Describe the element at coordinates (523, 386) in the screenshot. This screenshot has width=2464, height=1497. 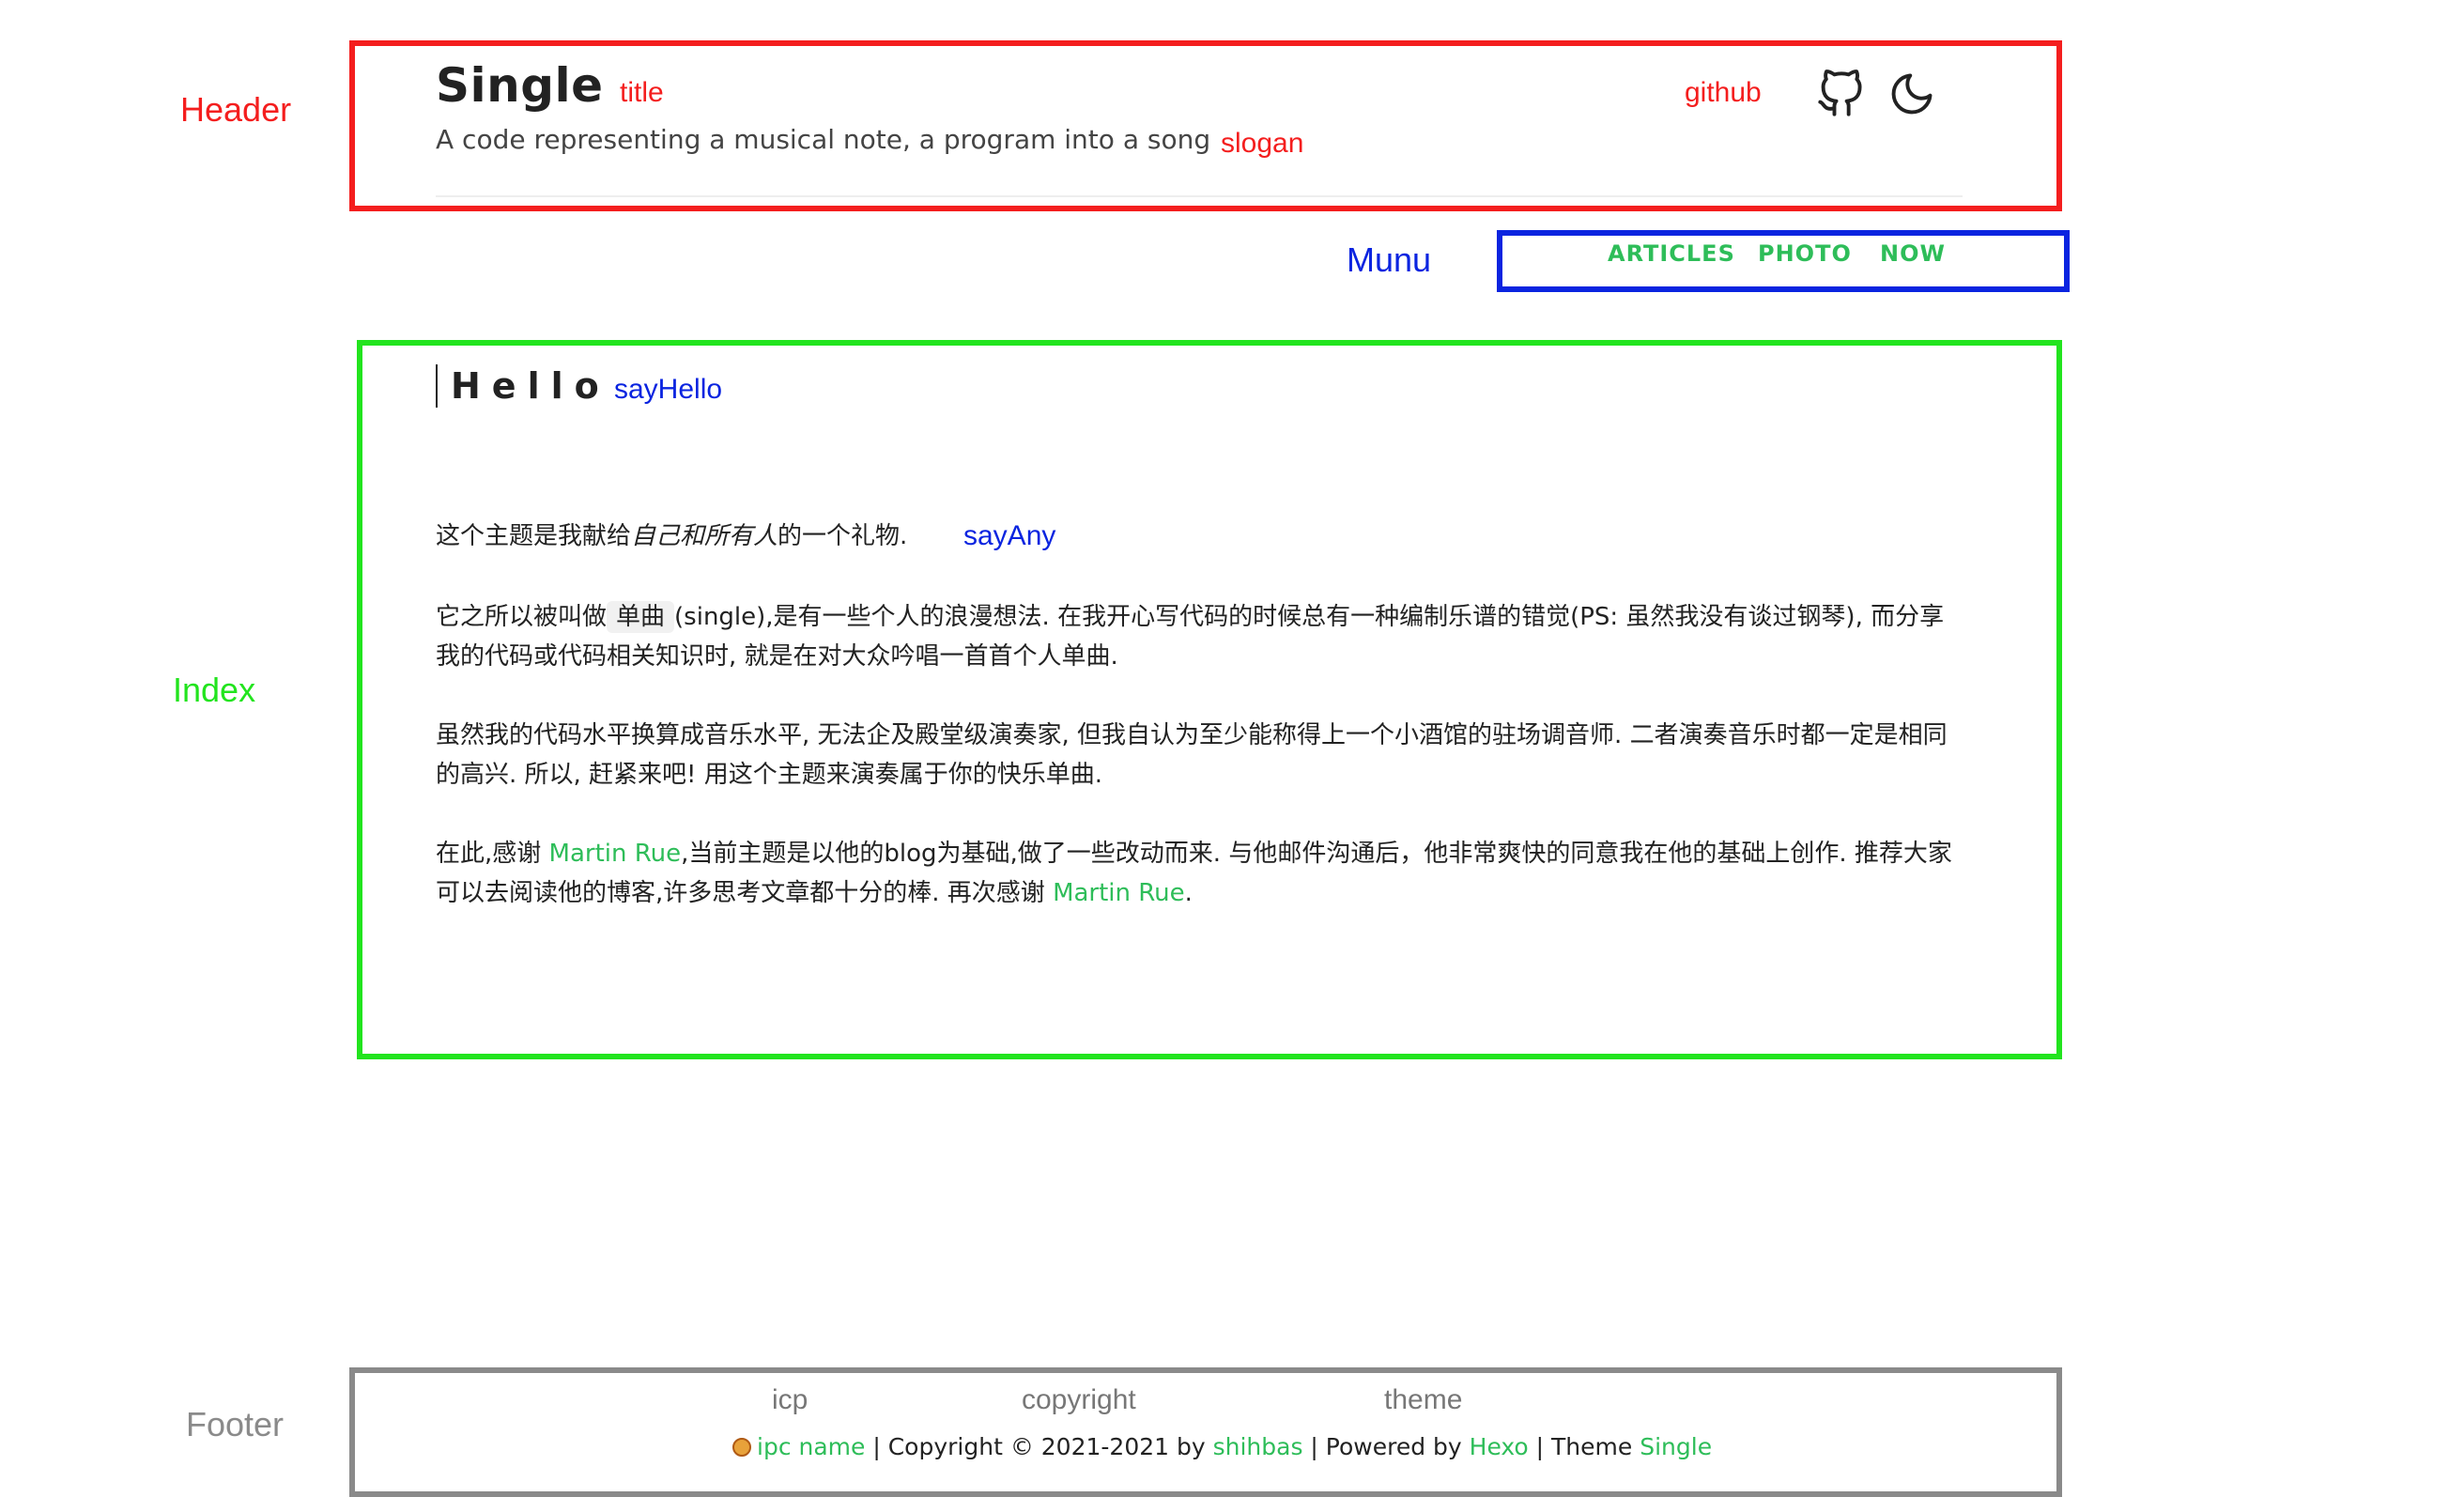
I see `say-hello-heading: Hello` at that location.